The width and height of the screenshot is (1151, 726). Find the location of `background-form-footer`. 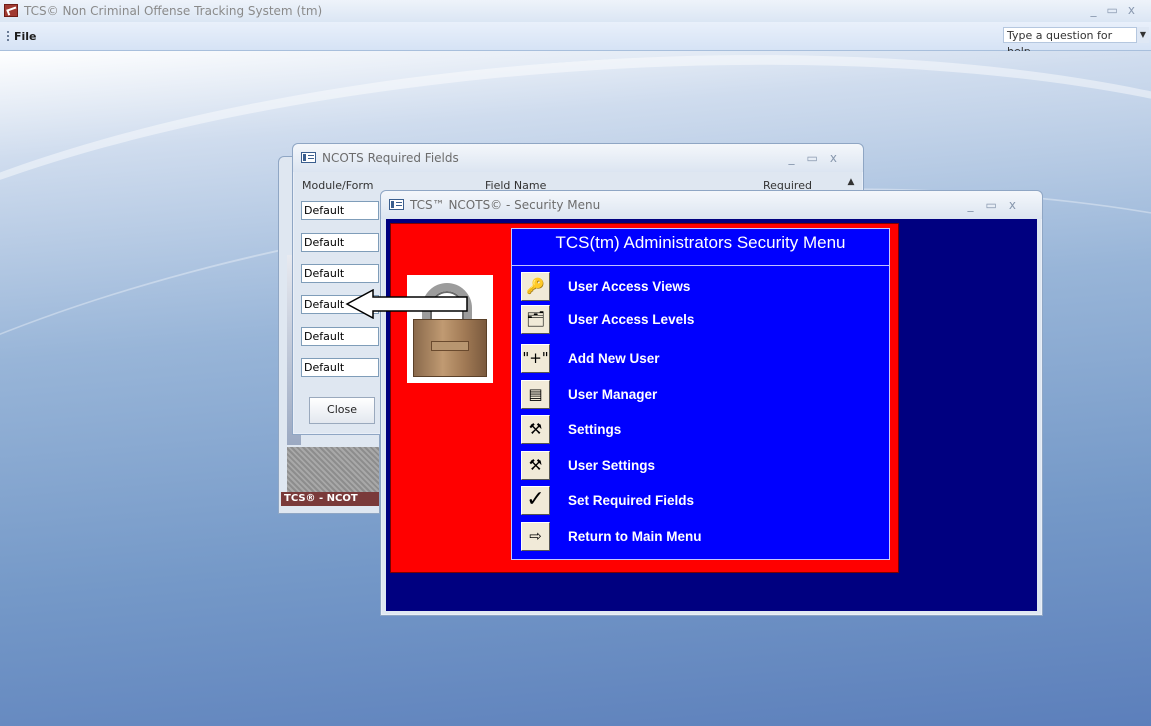

background-form-footer is located at coordinates (333, 471).